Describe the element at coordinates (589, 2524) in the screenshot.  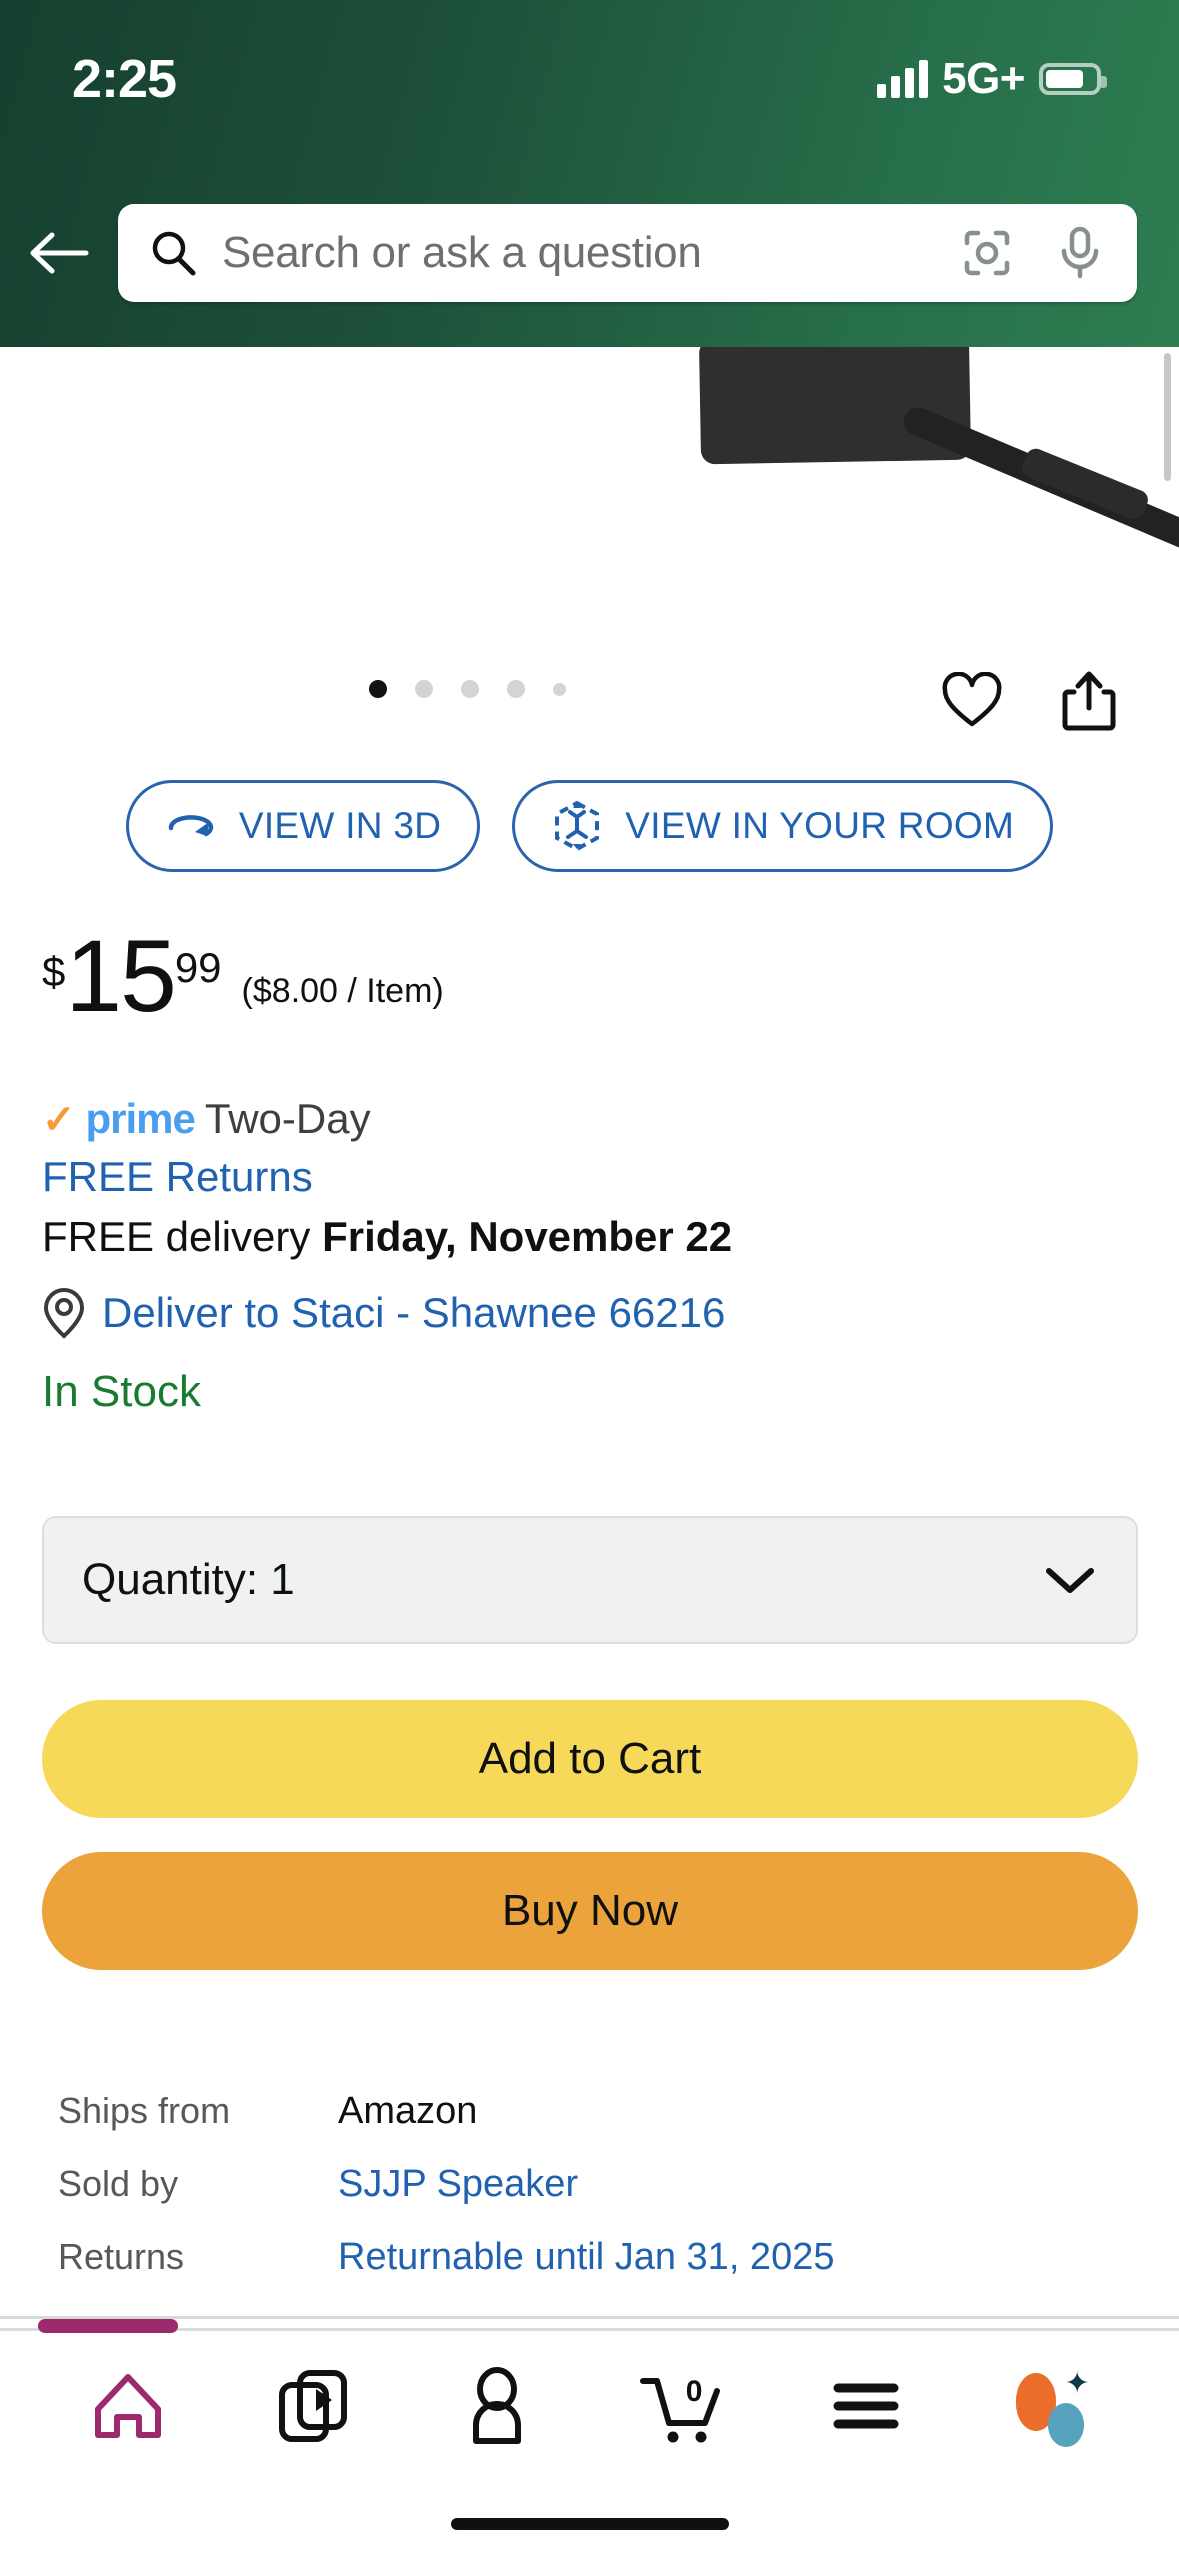
I see `ios-home-indicator` at that location.